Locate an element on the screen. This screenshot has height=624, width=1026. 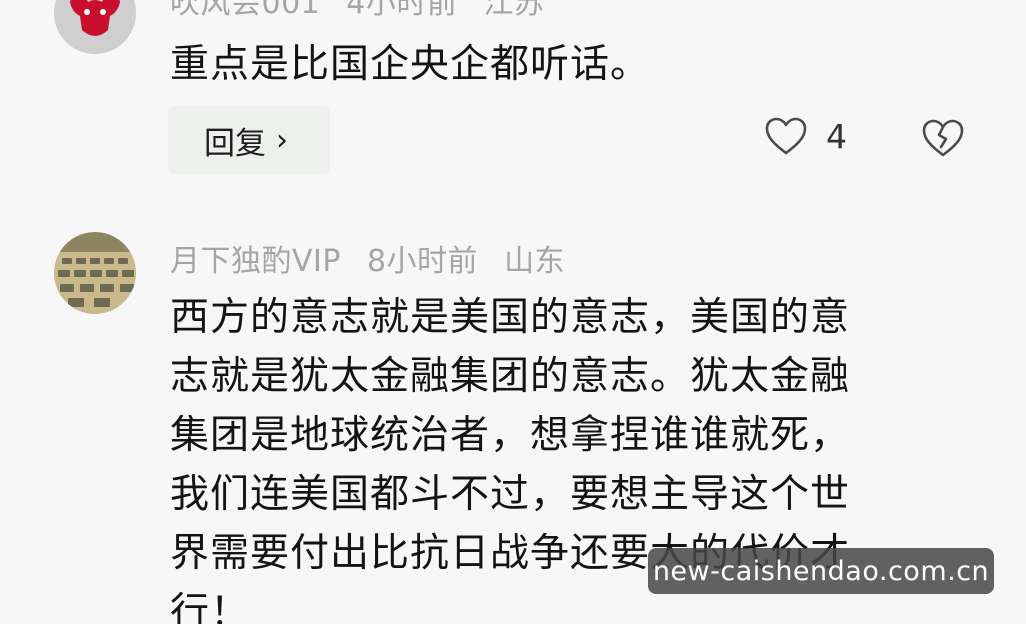
like-button: 4 is located at coordinates (805, 136).